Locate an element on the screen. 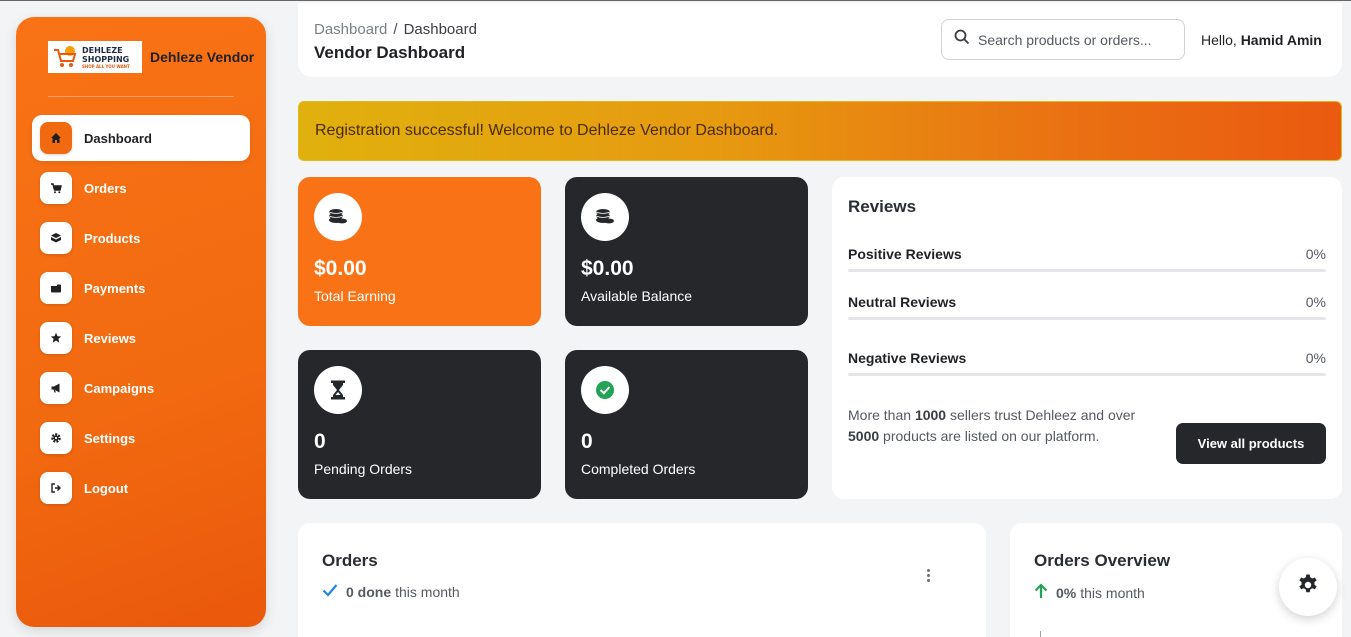 The height and width of the screenshot is (637, 1351). page-title: Vendor Dashboard is located at coordinates (390, 52).